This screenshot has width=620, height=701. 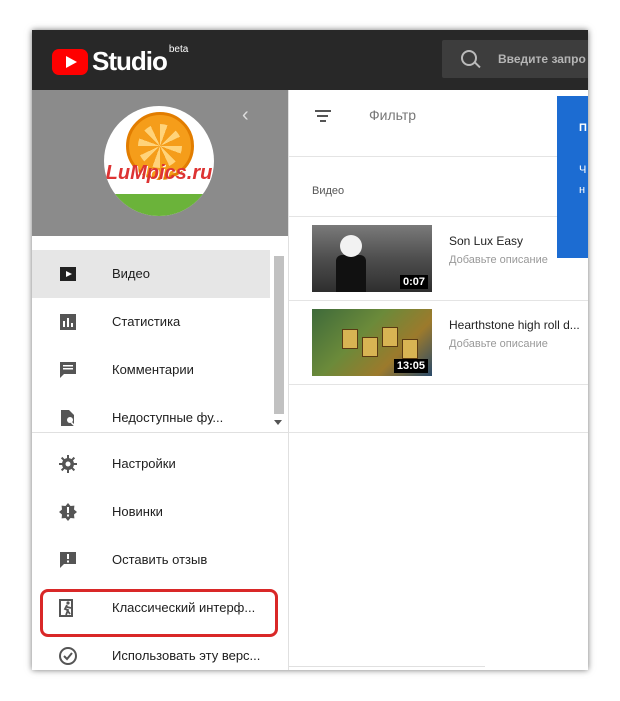 I want to click on video-duration: 0:07, so click(x=413, y=282).